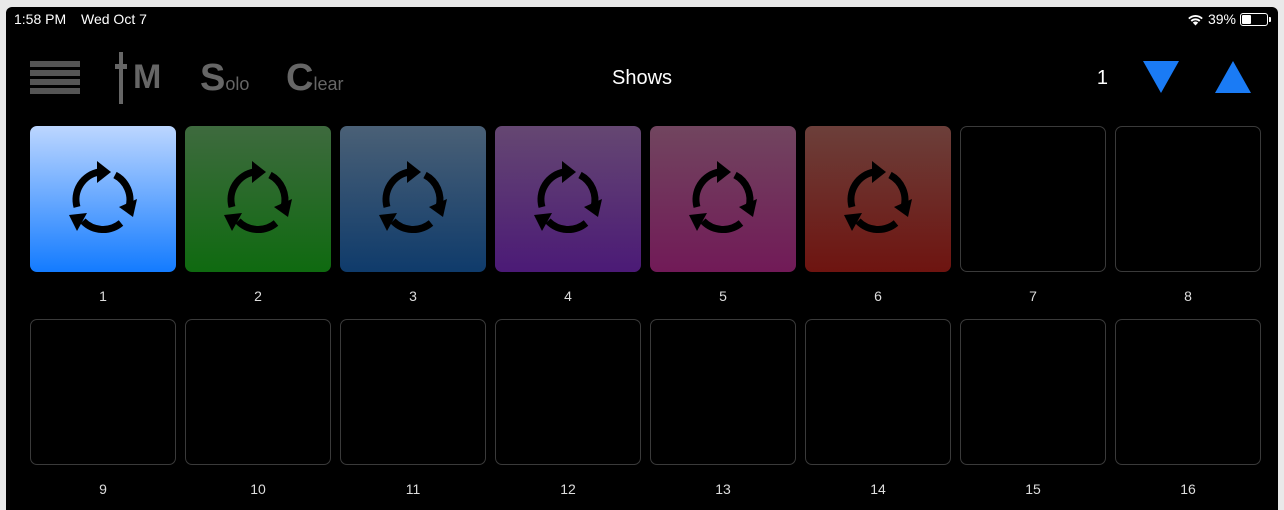 The width and height of the screenshot is (1284, 510). Describe the element at coordinates (723, 296) in the screenshot. I see `pad-number-label: 5` at that location.